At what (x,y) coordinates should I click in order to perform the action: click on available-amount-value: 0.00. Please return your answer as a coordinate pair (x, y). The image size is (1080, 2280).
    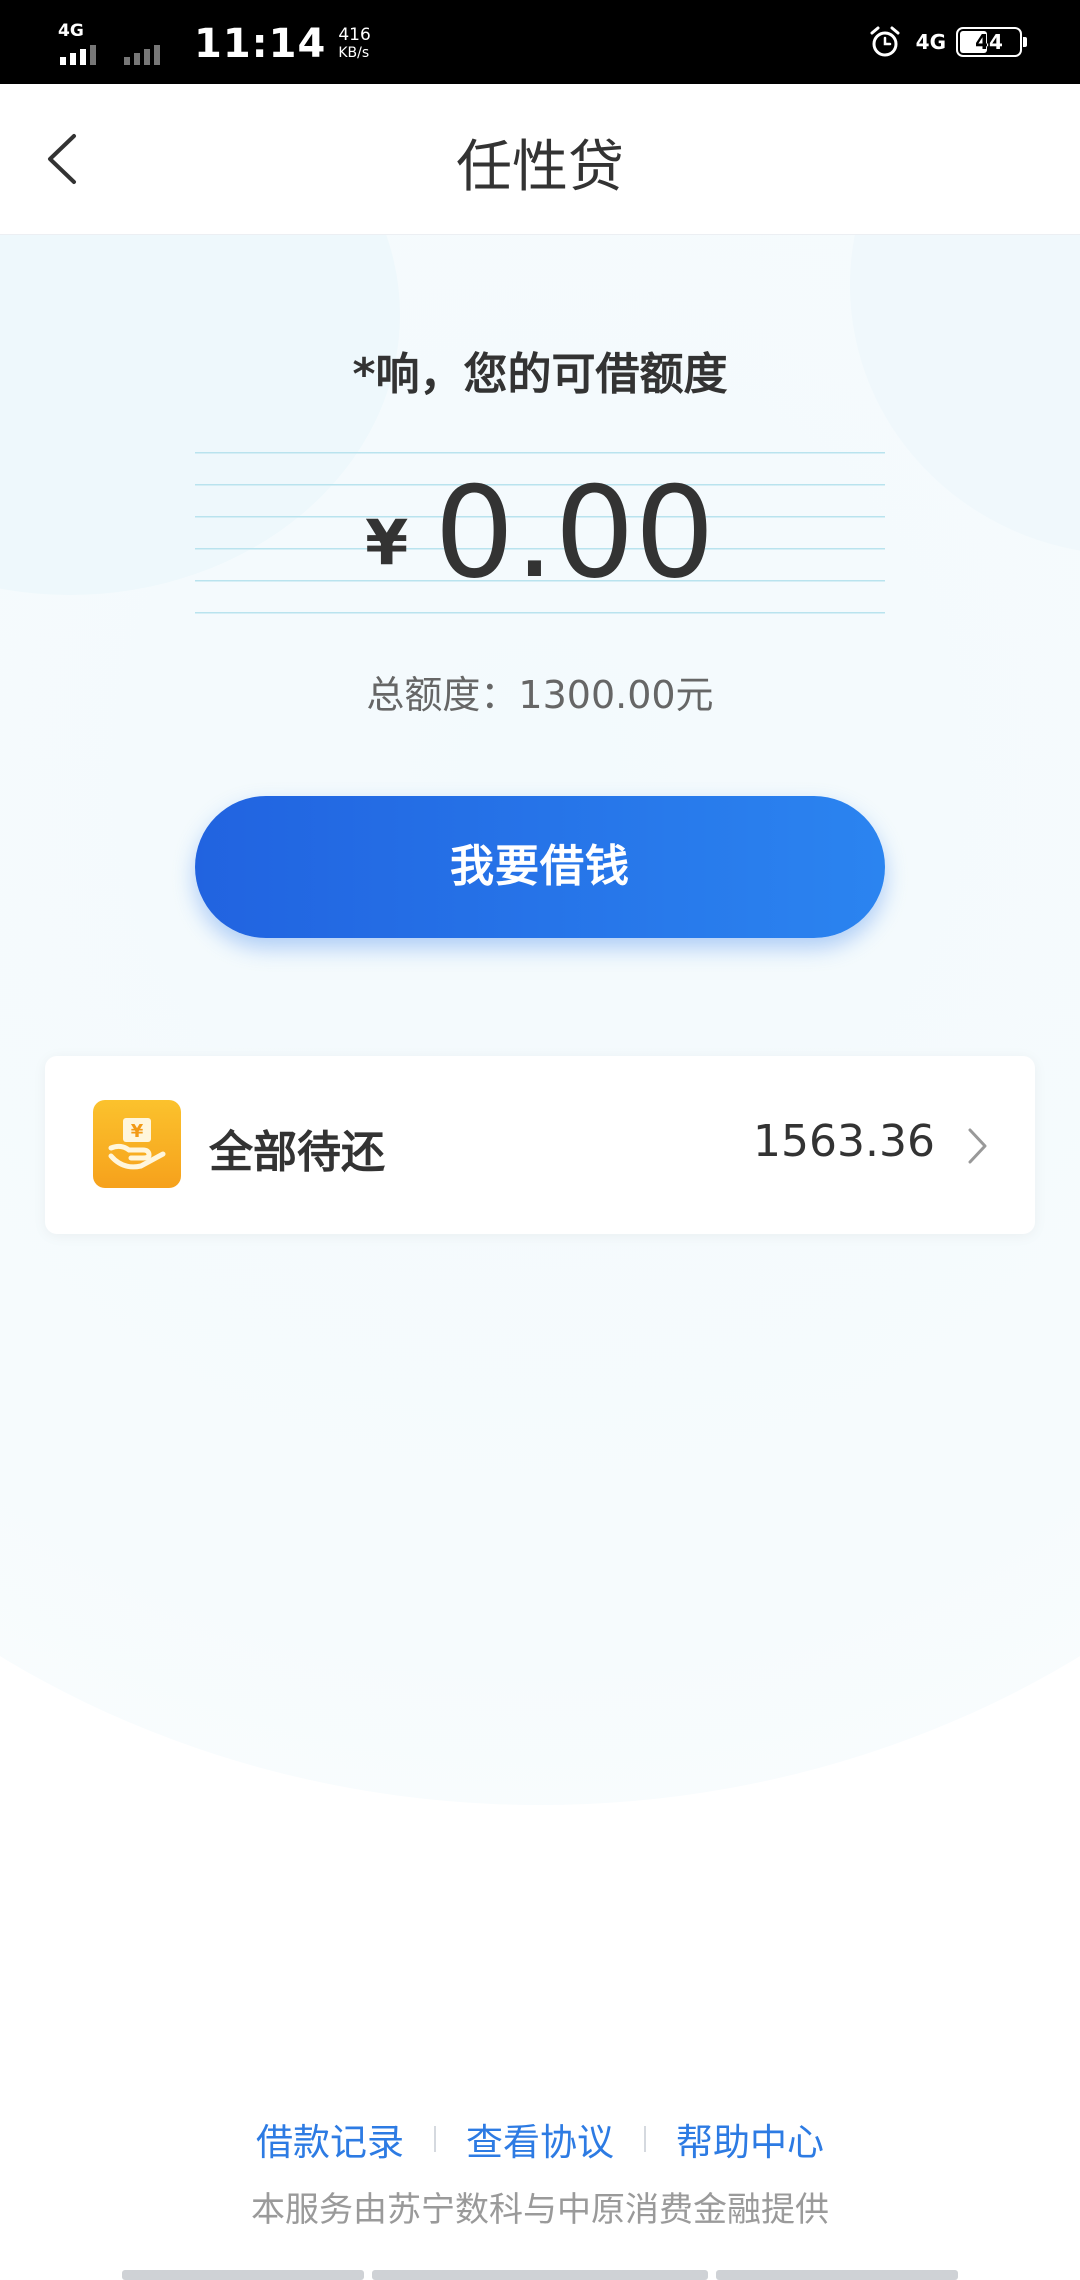
    Looking at the image, I should click on (574, 532).